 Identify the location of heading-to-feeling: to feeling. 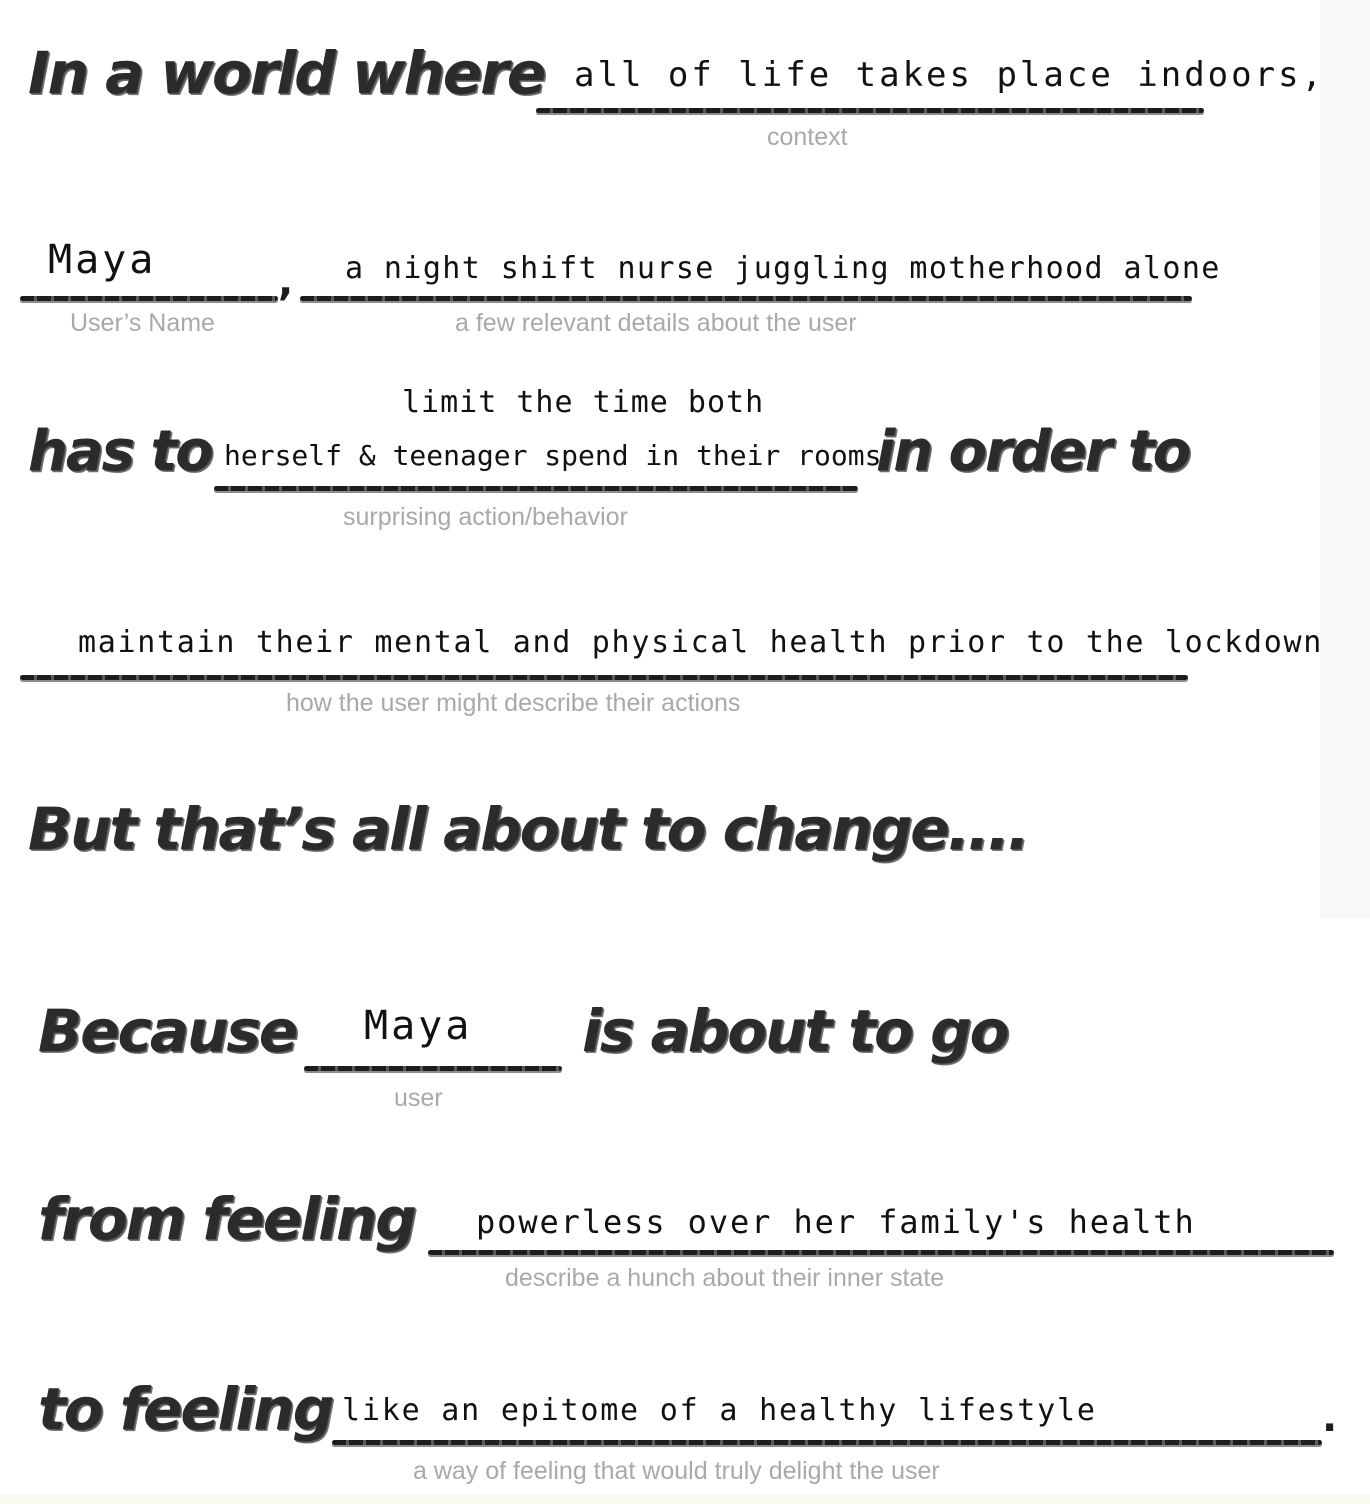
(186, 1409).